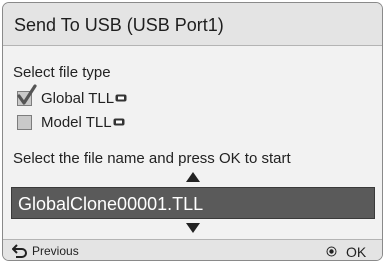 Image resolution: width=387 pixels, height=265 pixels. What do you see at coordinates (84, 98) in the screenshot?
I see `global-tll-label: Global TLL` at bounding box center [84, 98].